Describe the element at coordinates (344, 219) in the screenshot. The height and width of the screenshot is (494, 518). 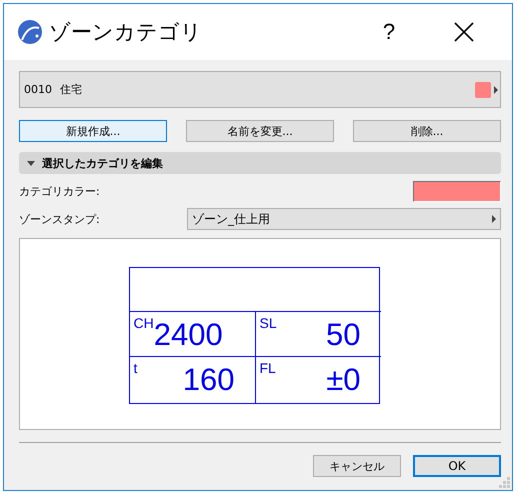
I see `zone-stamp-dropdown: ゾーン_仕上用` at that location.